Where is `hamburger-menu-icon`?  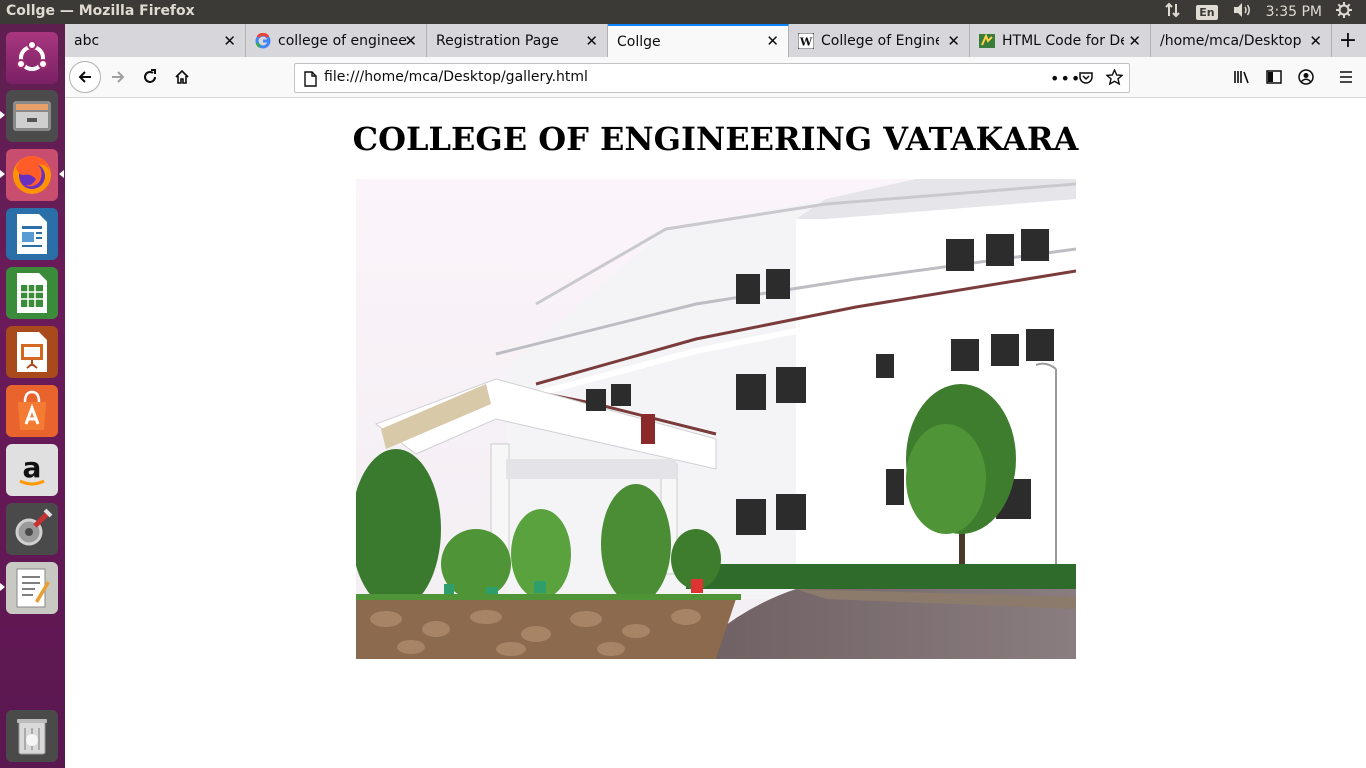
hamburger-menu-icon is located at coordinates (1346, 77).